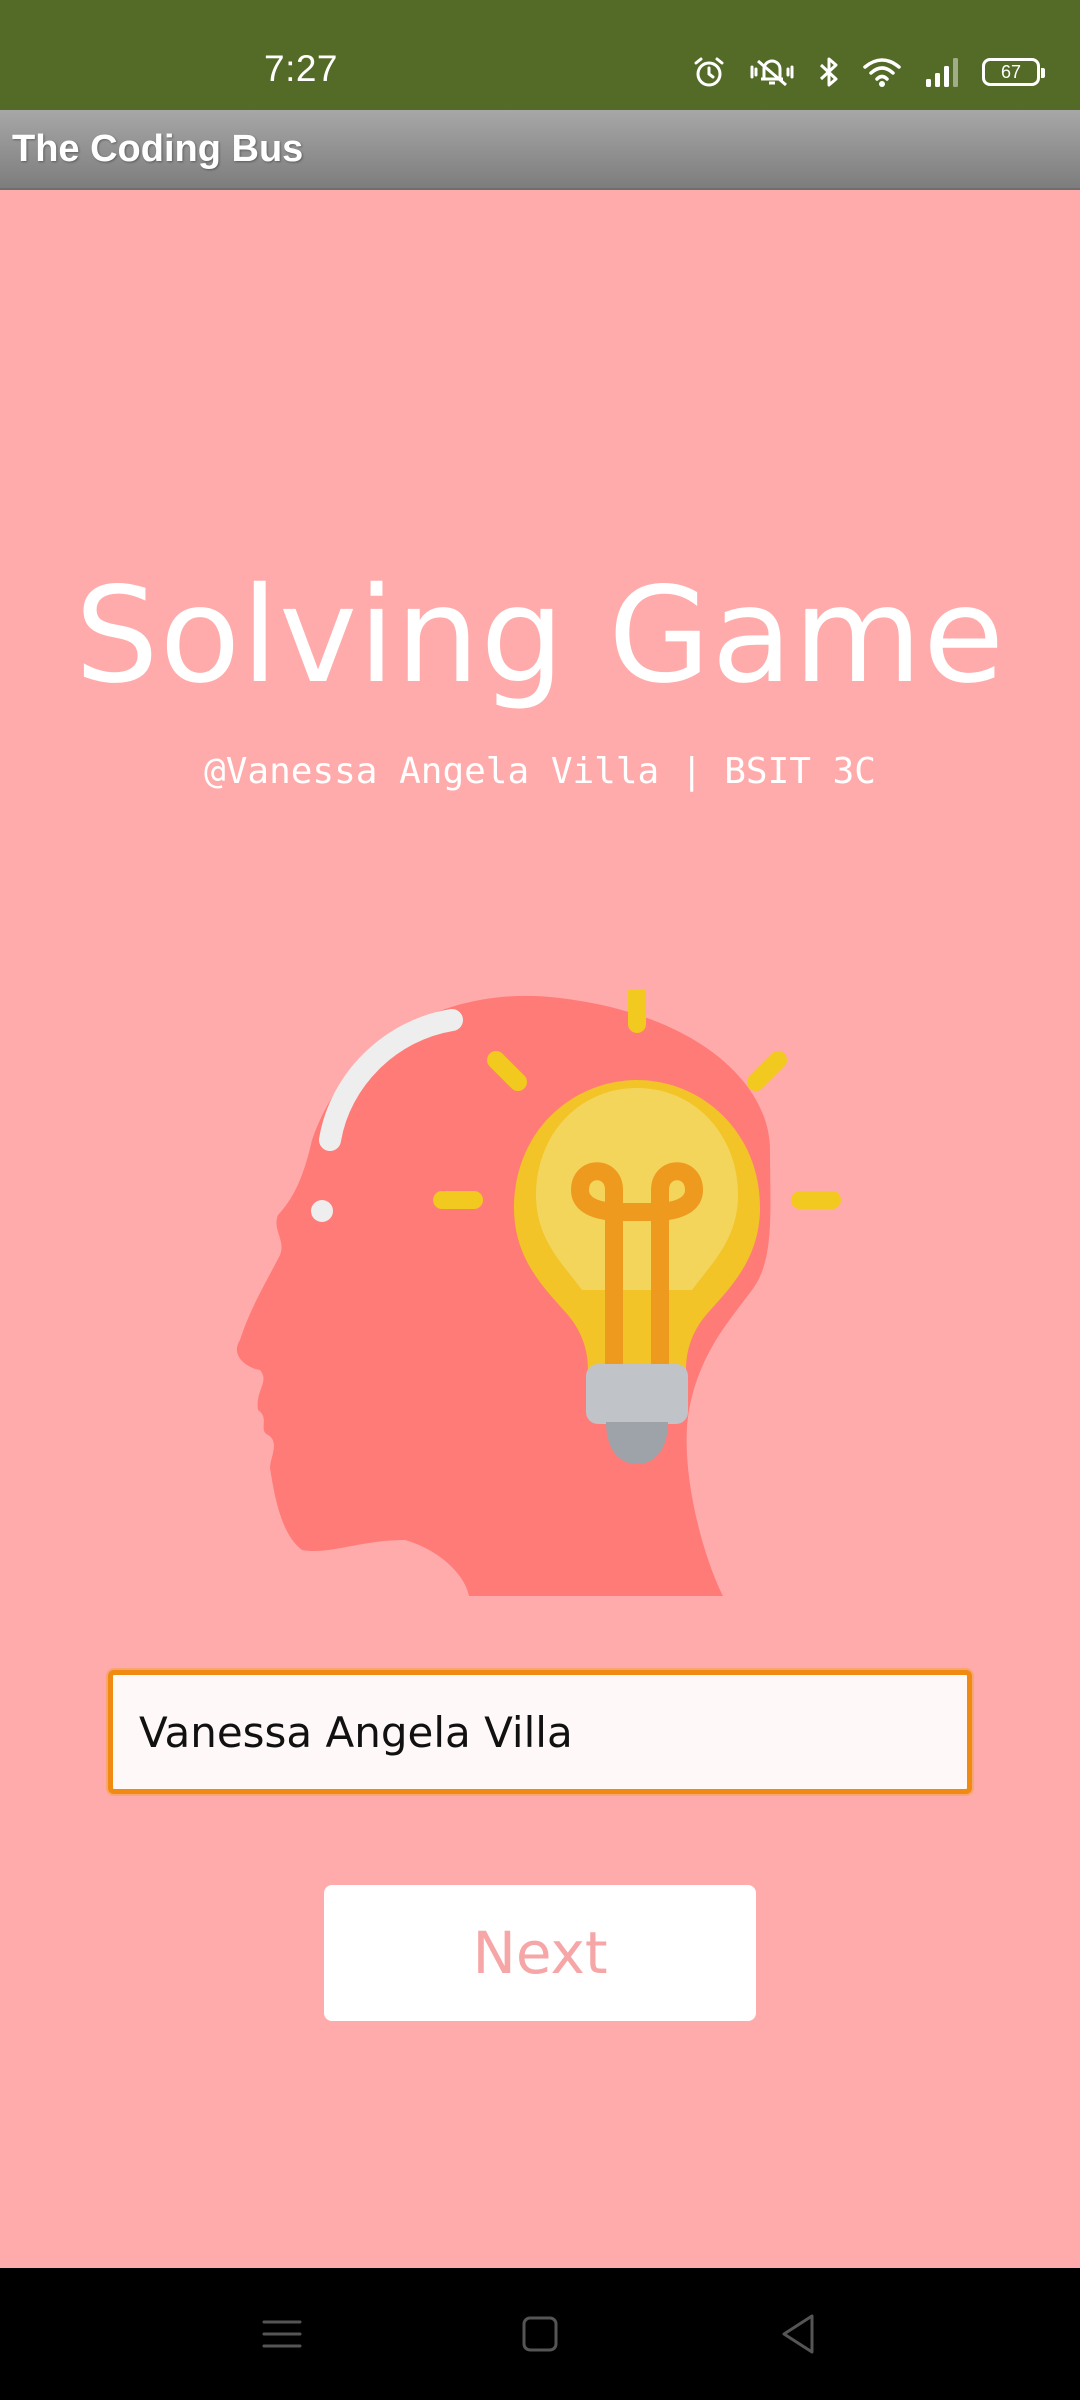 The height and width of the screenshot is (2400, 1080). What do you see at coordinates (540, 636) in the screenshot?
I see `game-title: Solving Game` at bounding box center [540, 636].